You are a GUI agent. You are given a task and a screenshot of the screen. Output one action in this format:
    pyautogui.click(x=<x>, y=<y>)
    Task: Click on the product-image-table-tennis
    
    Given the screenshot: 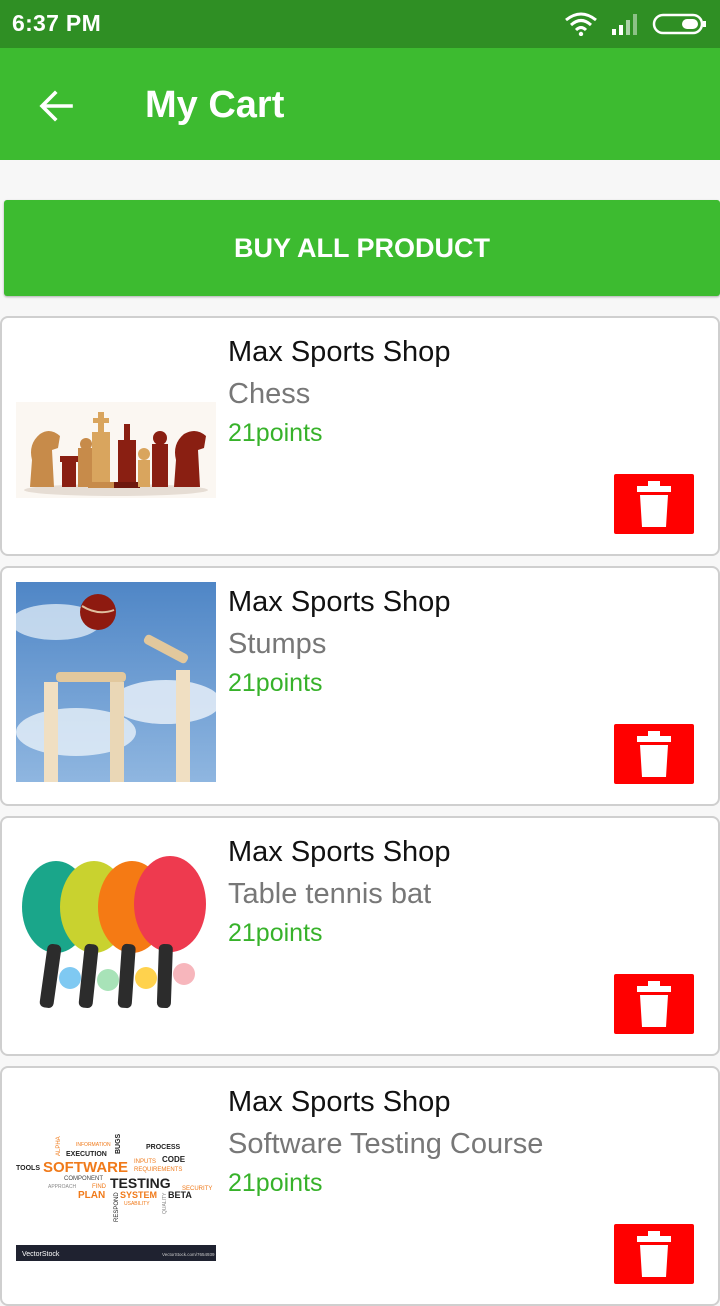 What is the action you would take?
    pyautogui.click(x=116, y=932)
    